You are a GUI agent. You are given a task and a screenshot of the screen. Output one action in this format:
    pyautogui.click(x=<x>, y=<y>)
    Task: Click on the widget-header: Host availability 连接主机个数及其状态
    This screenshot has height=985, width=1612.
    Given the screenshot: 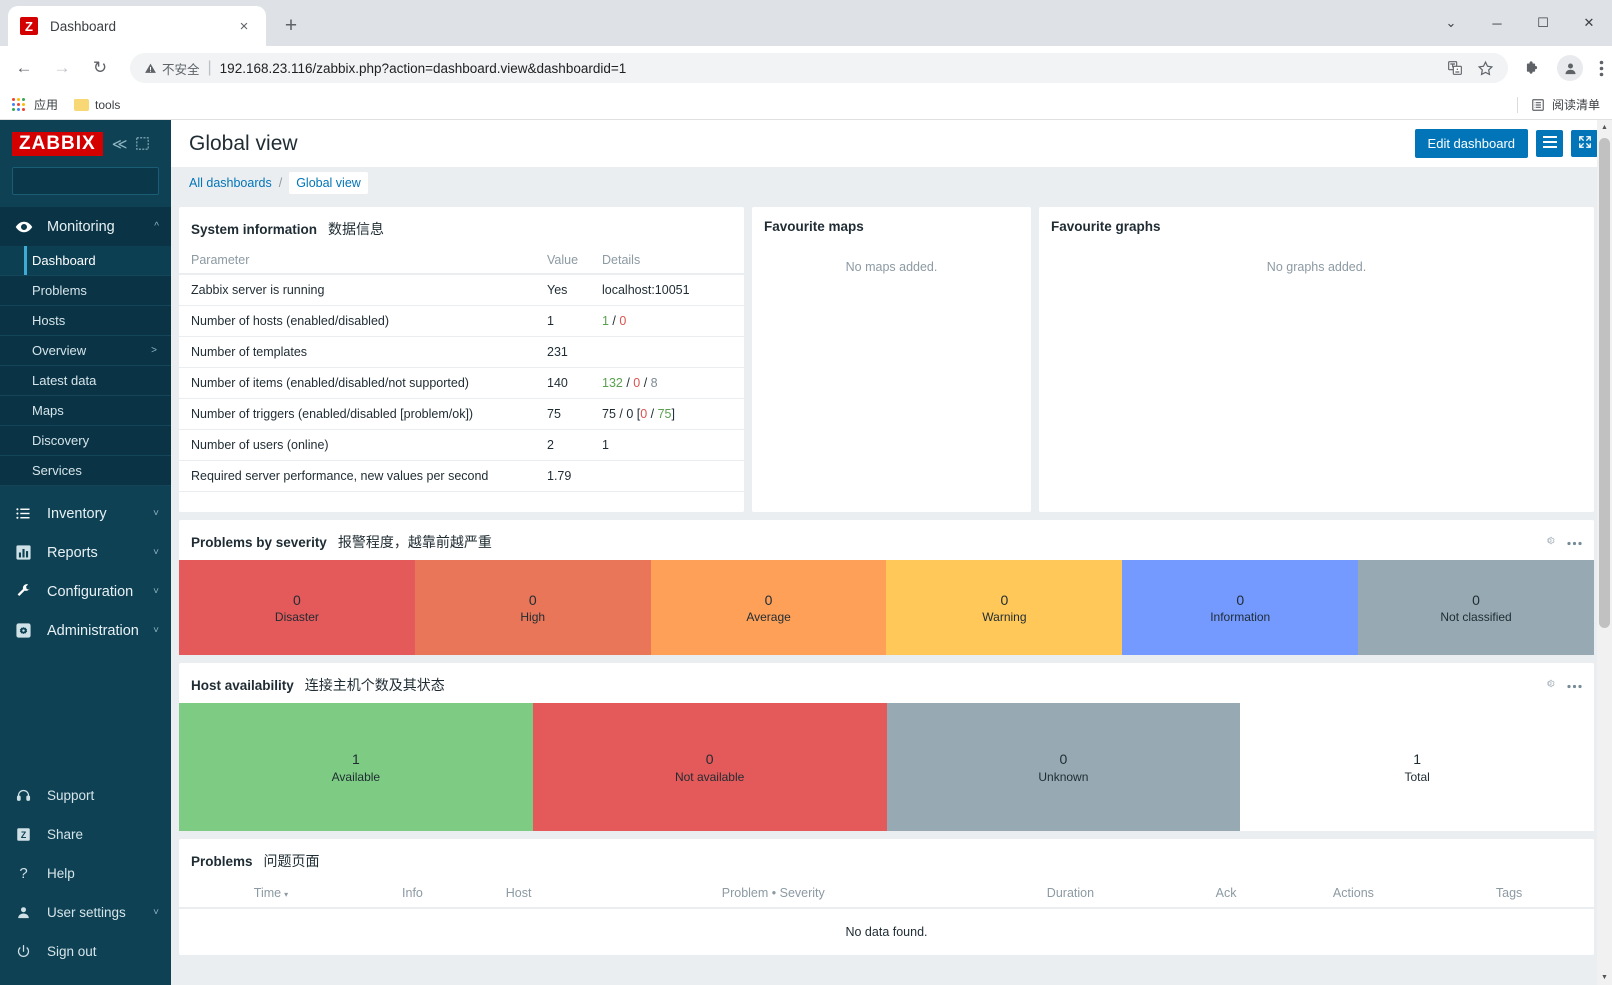 What is the action you would take?
    pyautogui.click(x=886, y=683)
    